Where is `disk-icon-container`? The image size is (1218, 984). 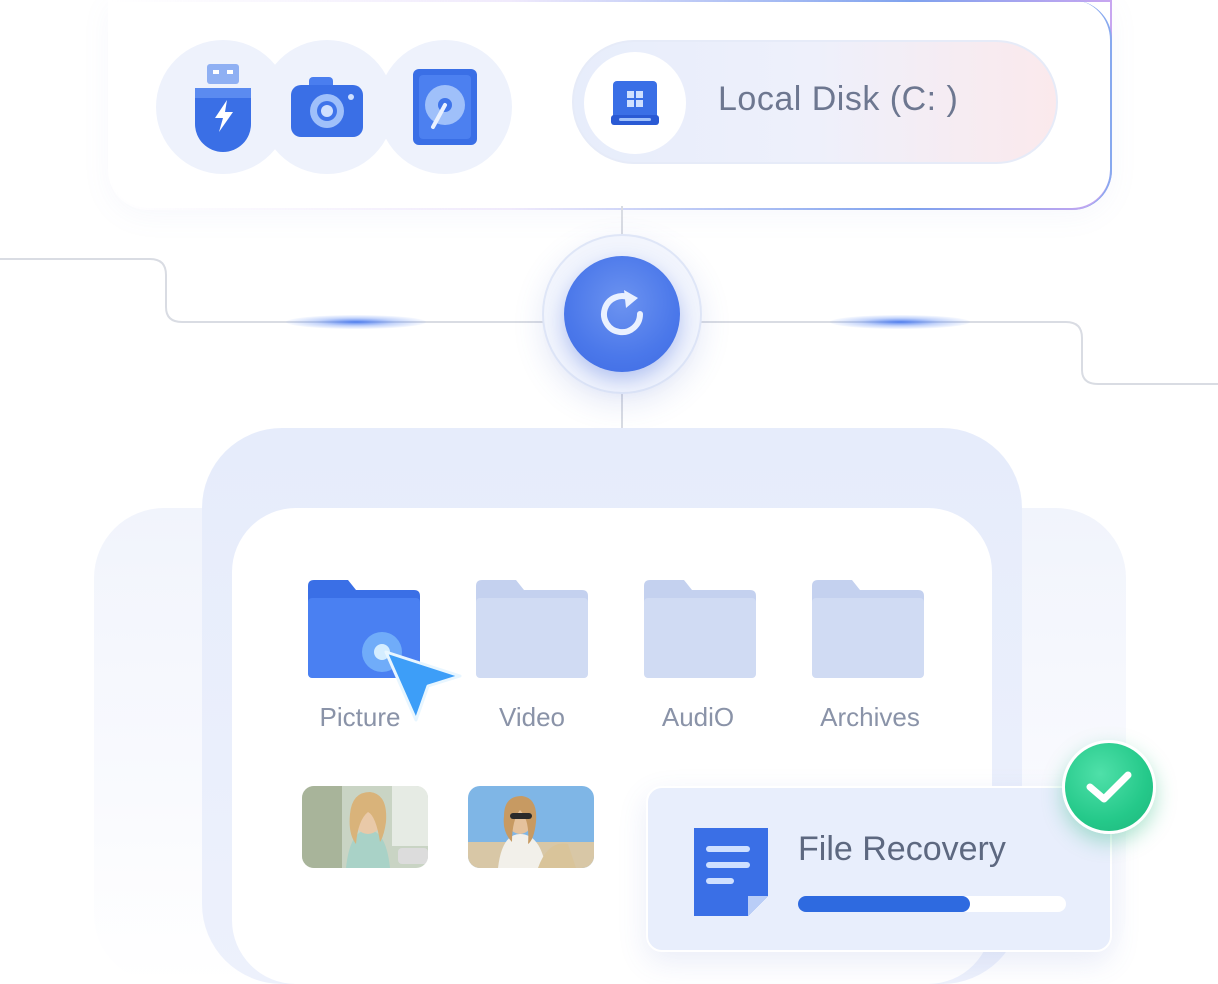
disk-icon-container is located at coordinates (635, 103).